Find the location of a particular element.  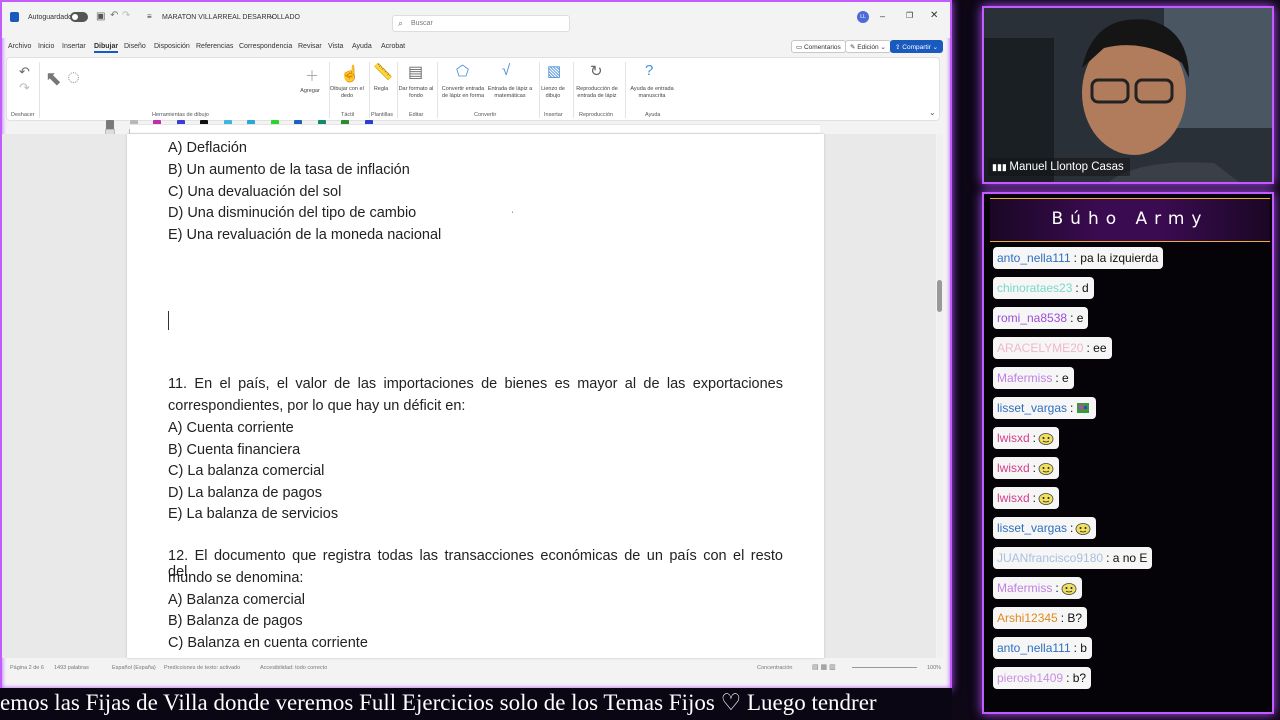

read-mode-icon: ▤ ▦ ▥ is located at coordinates (824, 667).